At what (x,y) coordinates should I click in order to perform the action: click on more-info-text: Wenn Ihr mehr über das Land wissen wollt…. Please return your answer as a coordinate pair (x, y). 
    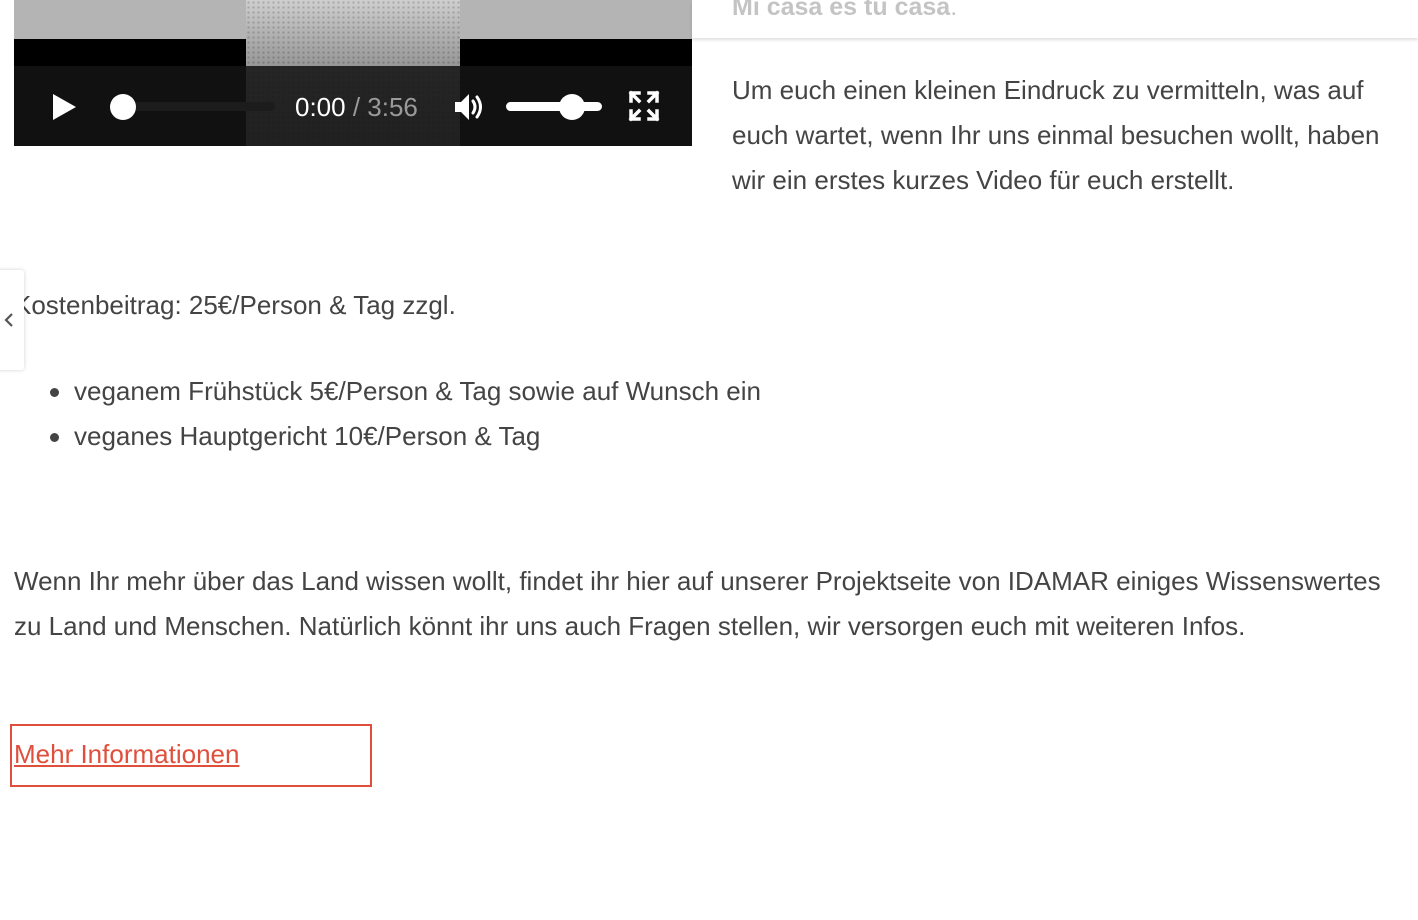
    Looking at the image, I should click on (697, 603).